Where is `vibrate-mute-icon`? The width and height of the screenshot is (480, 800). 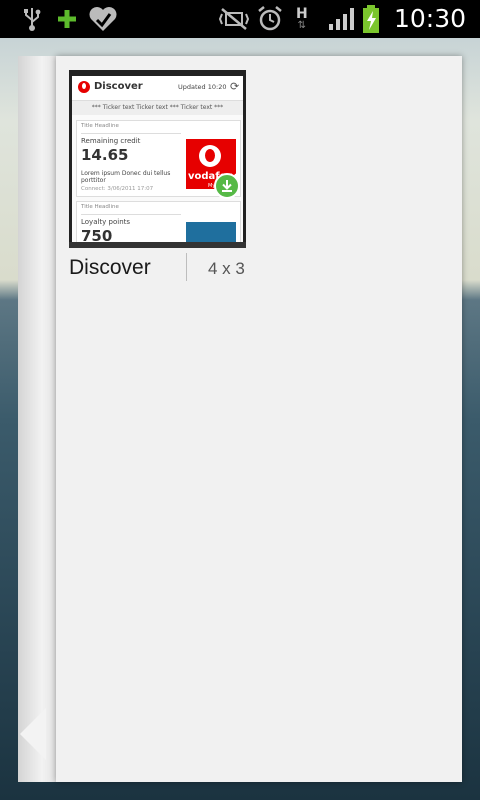
vibrate-mute-icon is located at coordinates (234, 19).